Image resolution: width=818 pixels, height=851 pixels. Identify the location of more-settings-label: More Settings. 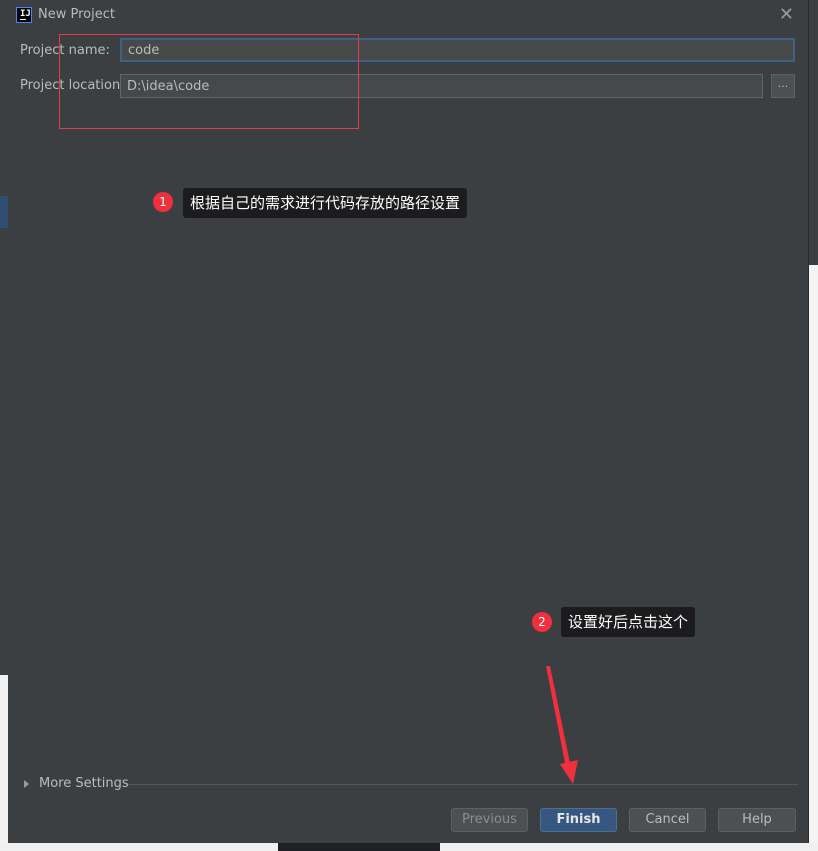
(84, 783).